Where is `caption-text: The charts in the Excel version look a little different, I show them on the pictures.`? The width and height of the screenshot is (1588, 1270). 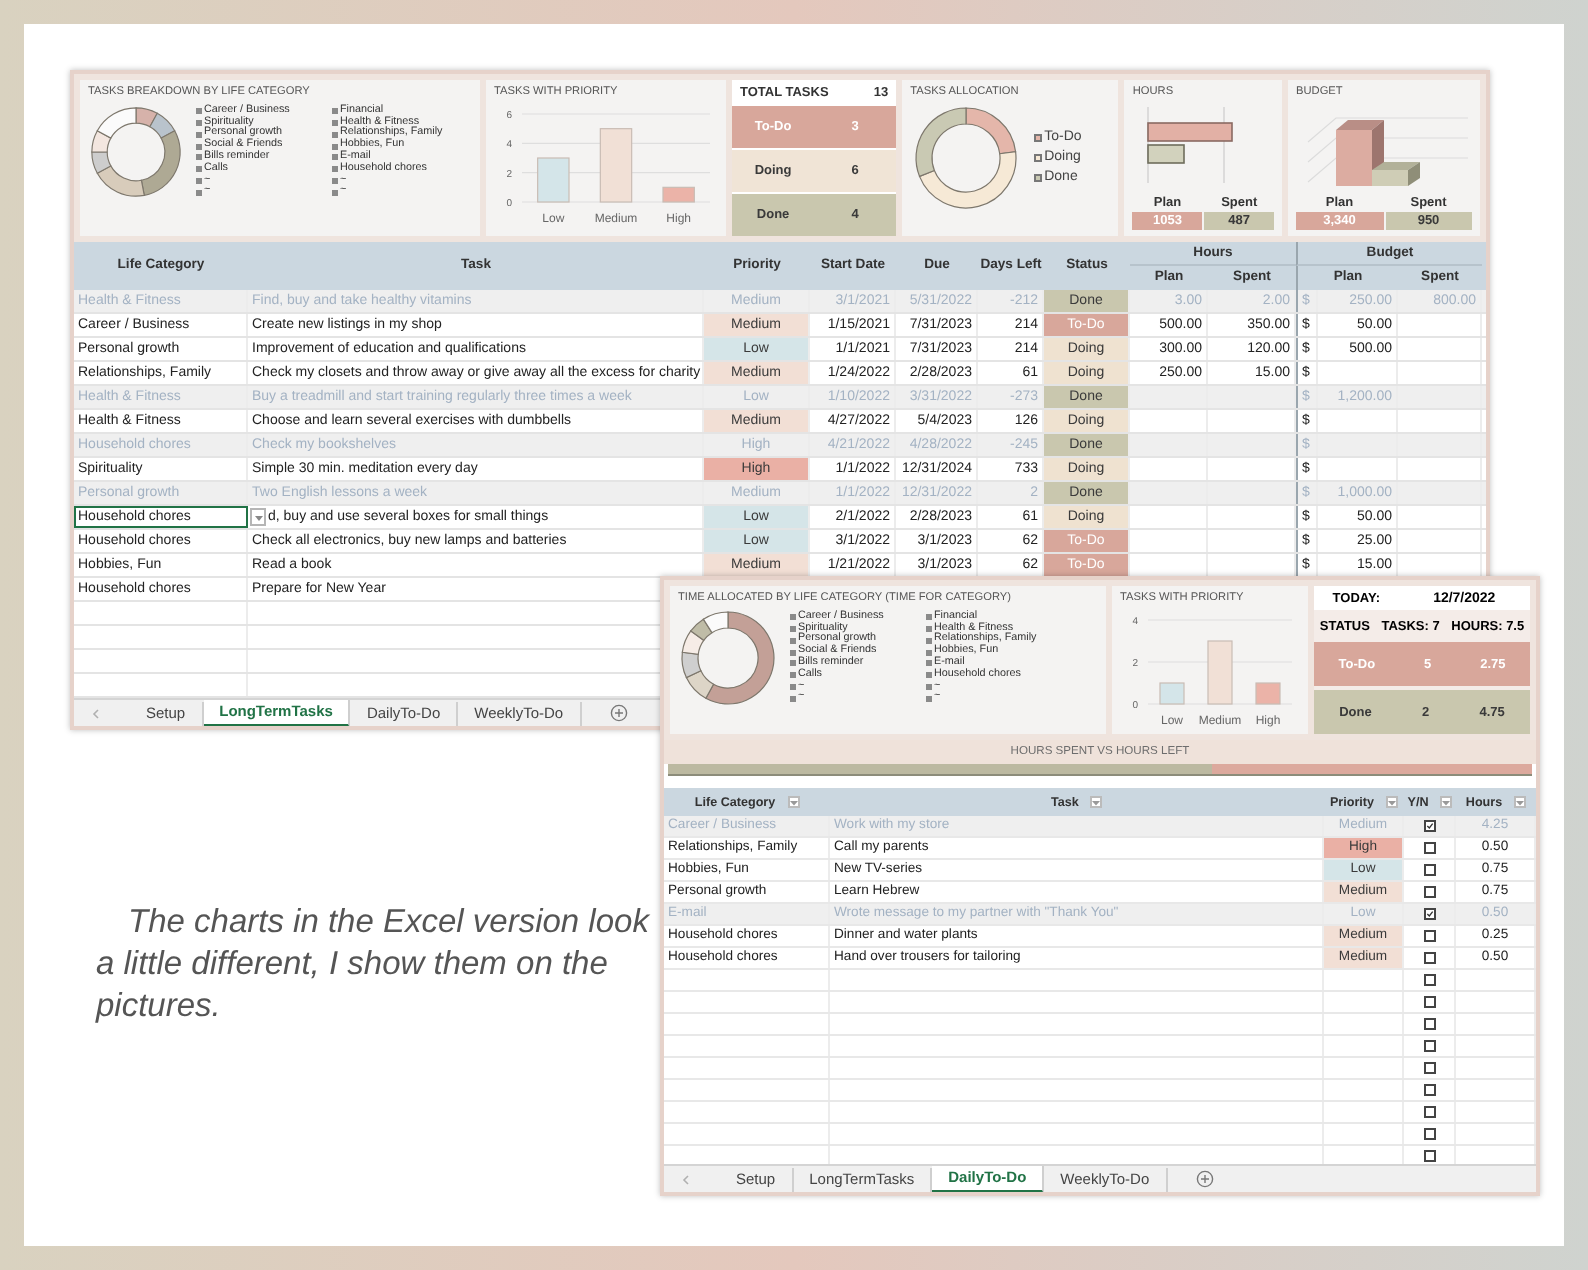 caption-text: The charts in the Excel version look a little different, I show them on the pictures. is located at coordinates (374, 965).